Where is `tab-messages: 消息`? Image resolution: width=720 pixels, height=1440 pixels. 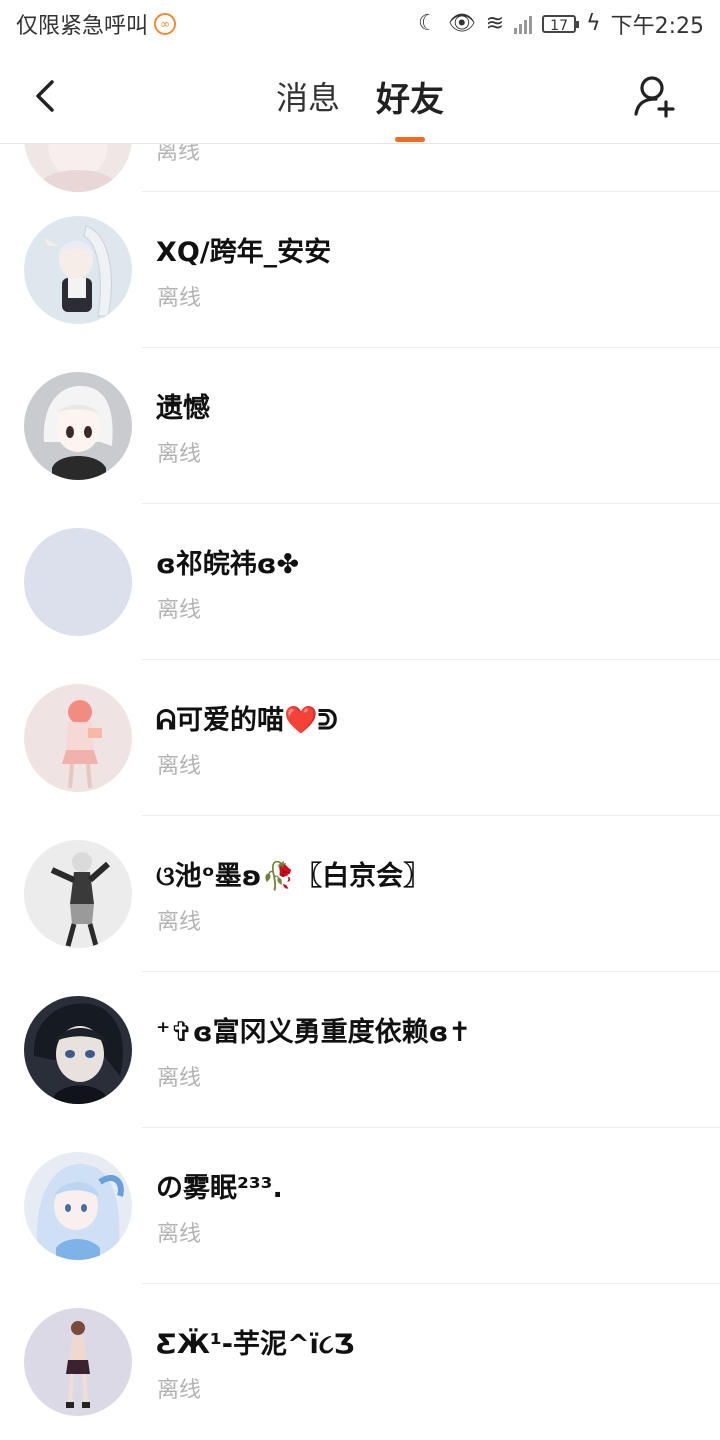
tab-messages: 消息 is located at coordinates (308, 96).